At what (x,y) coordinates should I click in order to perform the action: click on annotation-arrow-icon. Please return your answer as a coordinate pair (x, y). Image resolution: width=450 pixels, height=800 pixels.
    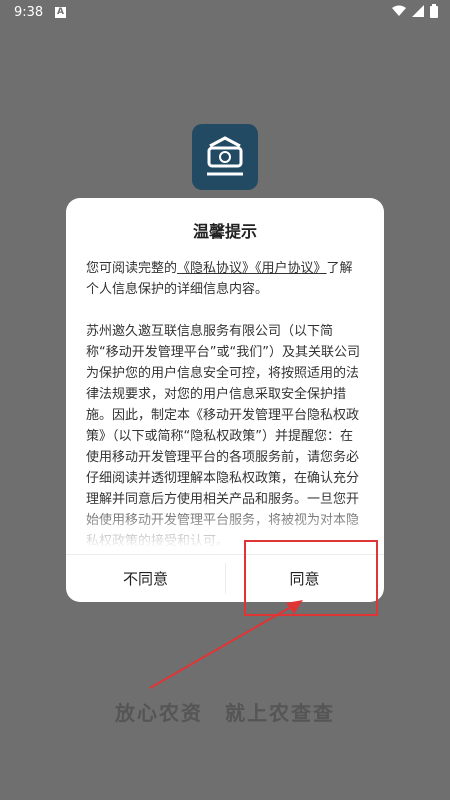
    Looking at the image, I should click on (226, 644).